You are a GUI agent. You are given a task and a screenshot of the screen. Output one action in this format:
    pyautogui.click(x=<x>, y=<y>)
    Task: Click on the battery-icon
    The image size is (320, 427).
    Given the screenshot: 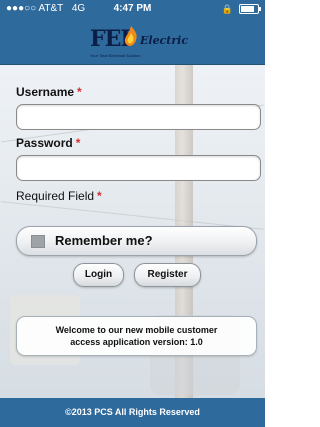 What is the action you would take?
    pyautogui.click(x=250, y=9)
    